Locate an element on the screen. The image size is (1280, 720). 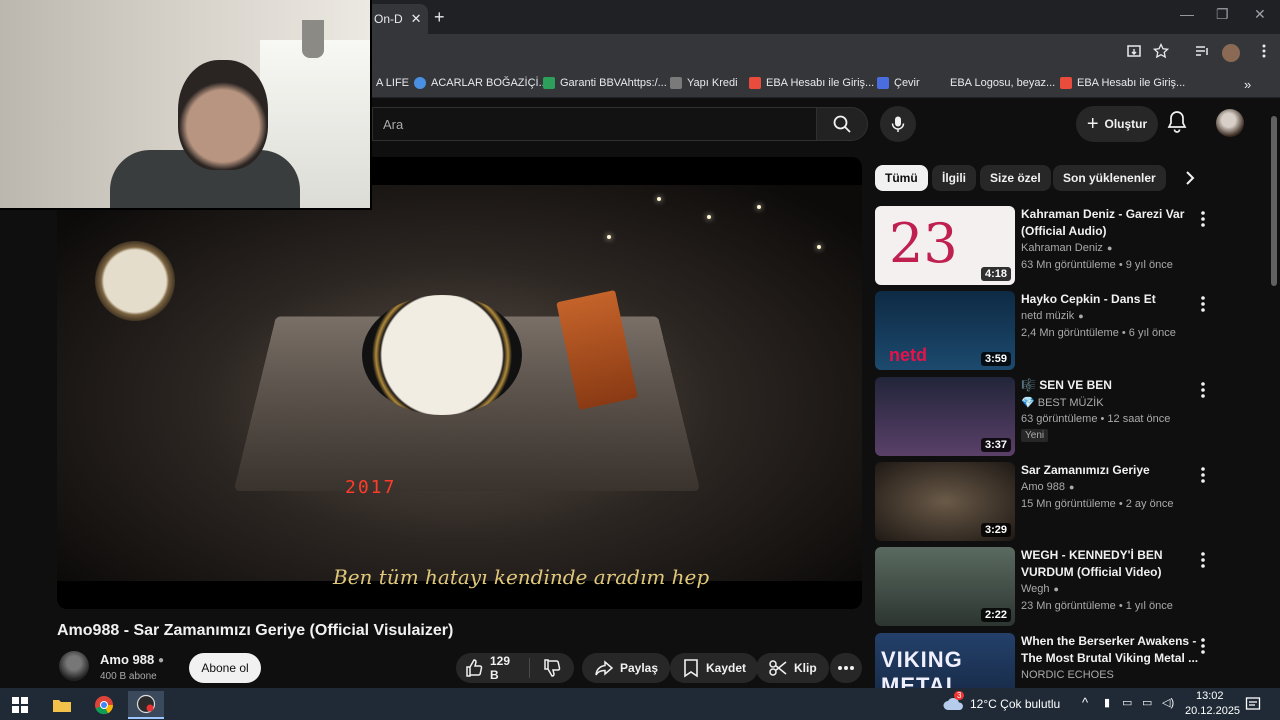
recommendation-thumbnail: 2:22 is located at coordinates (945, 586).